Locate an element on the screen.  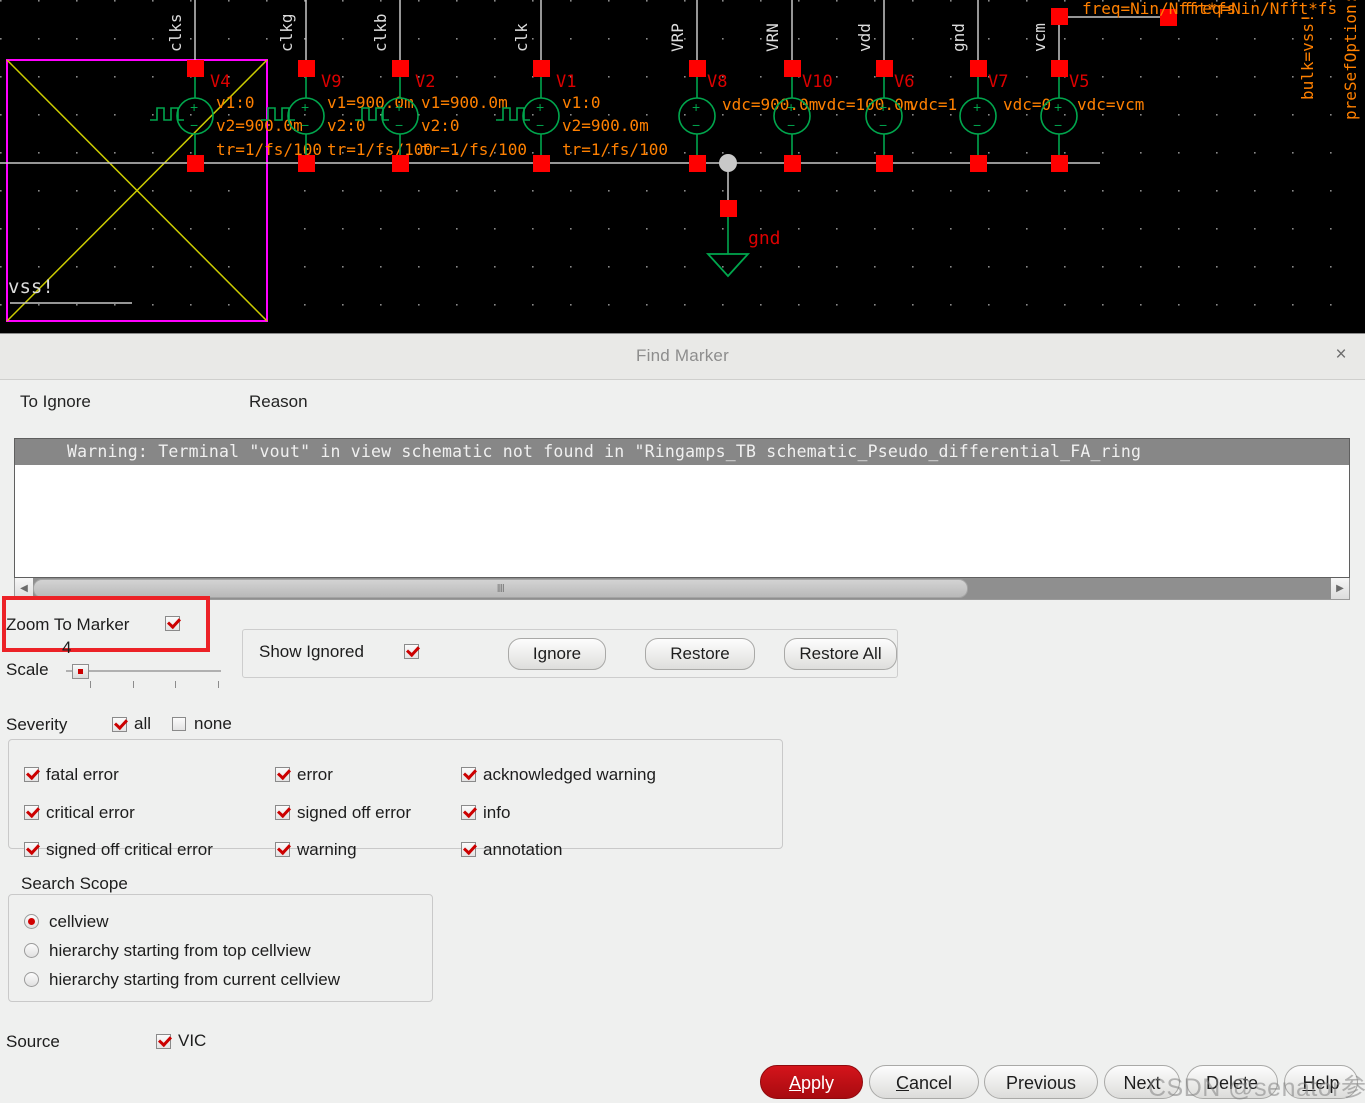
severity-item-warning: warning is located at coordinates (316, 850).